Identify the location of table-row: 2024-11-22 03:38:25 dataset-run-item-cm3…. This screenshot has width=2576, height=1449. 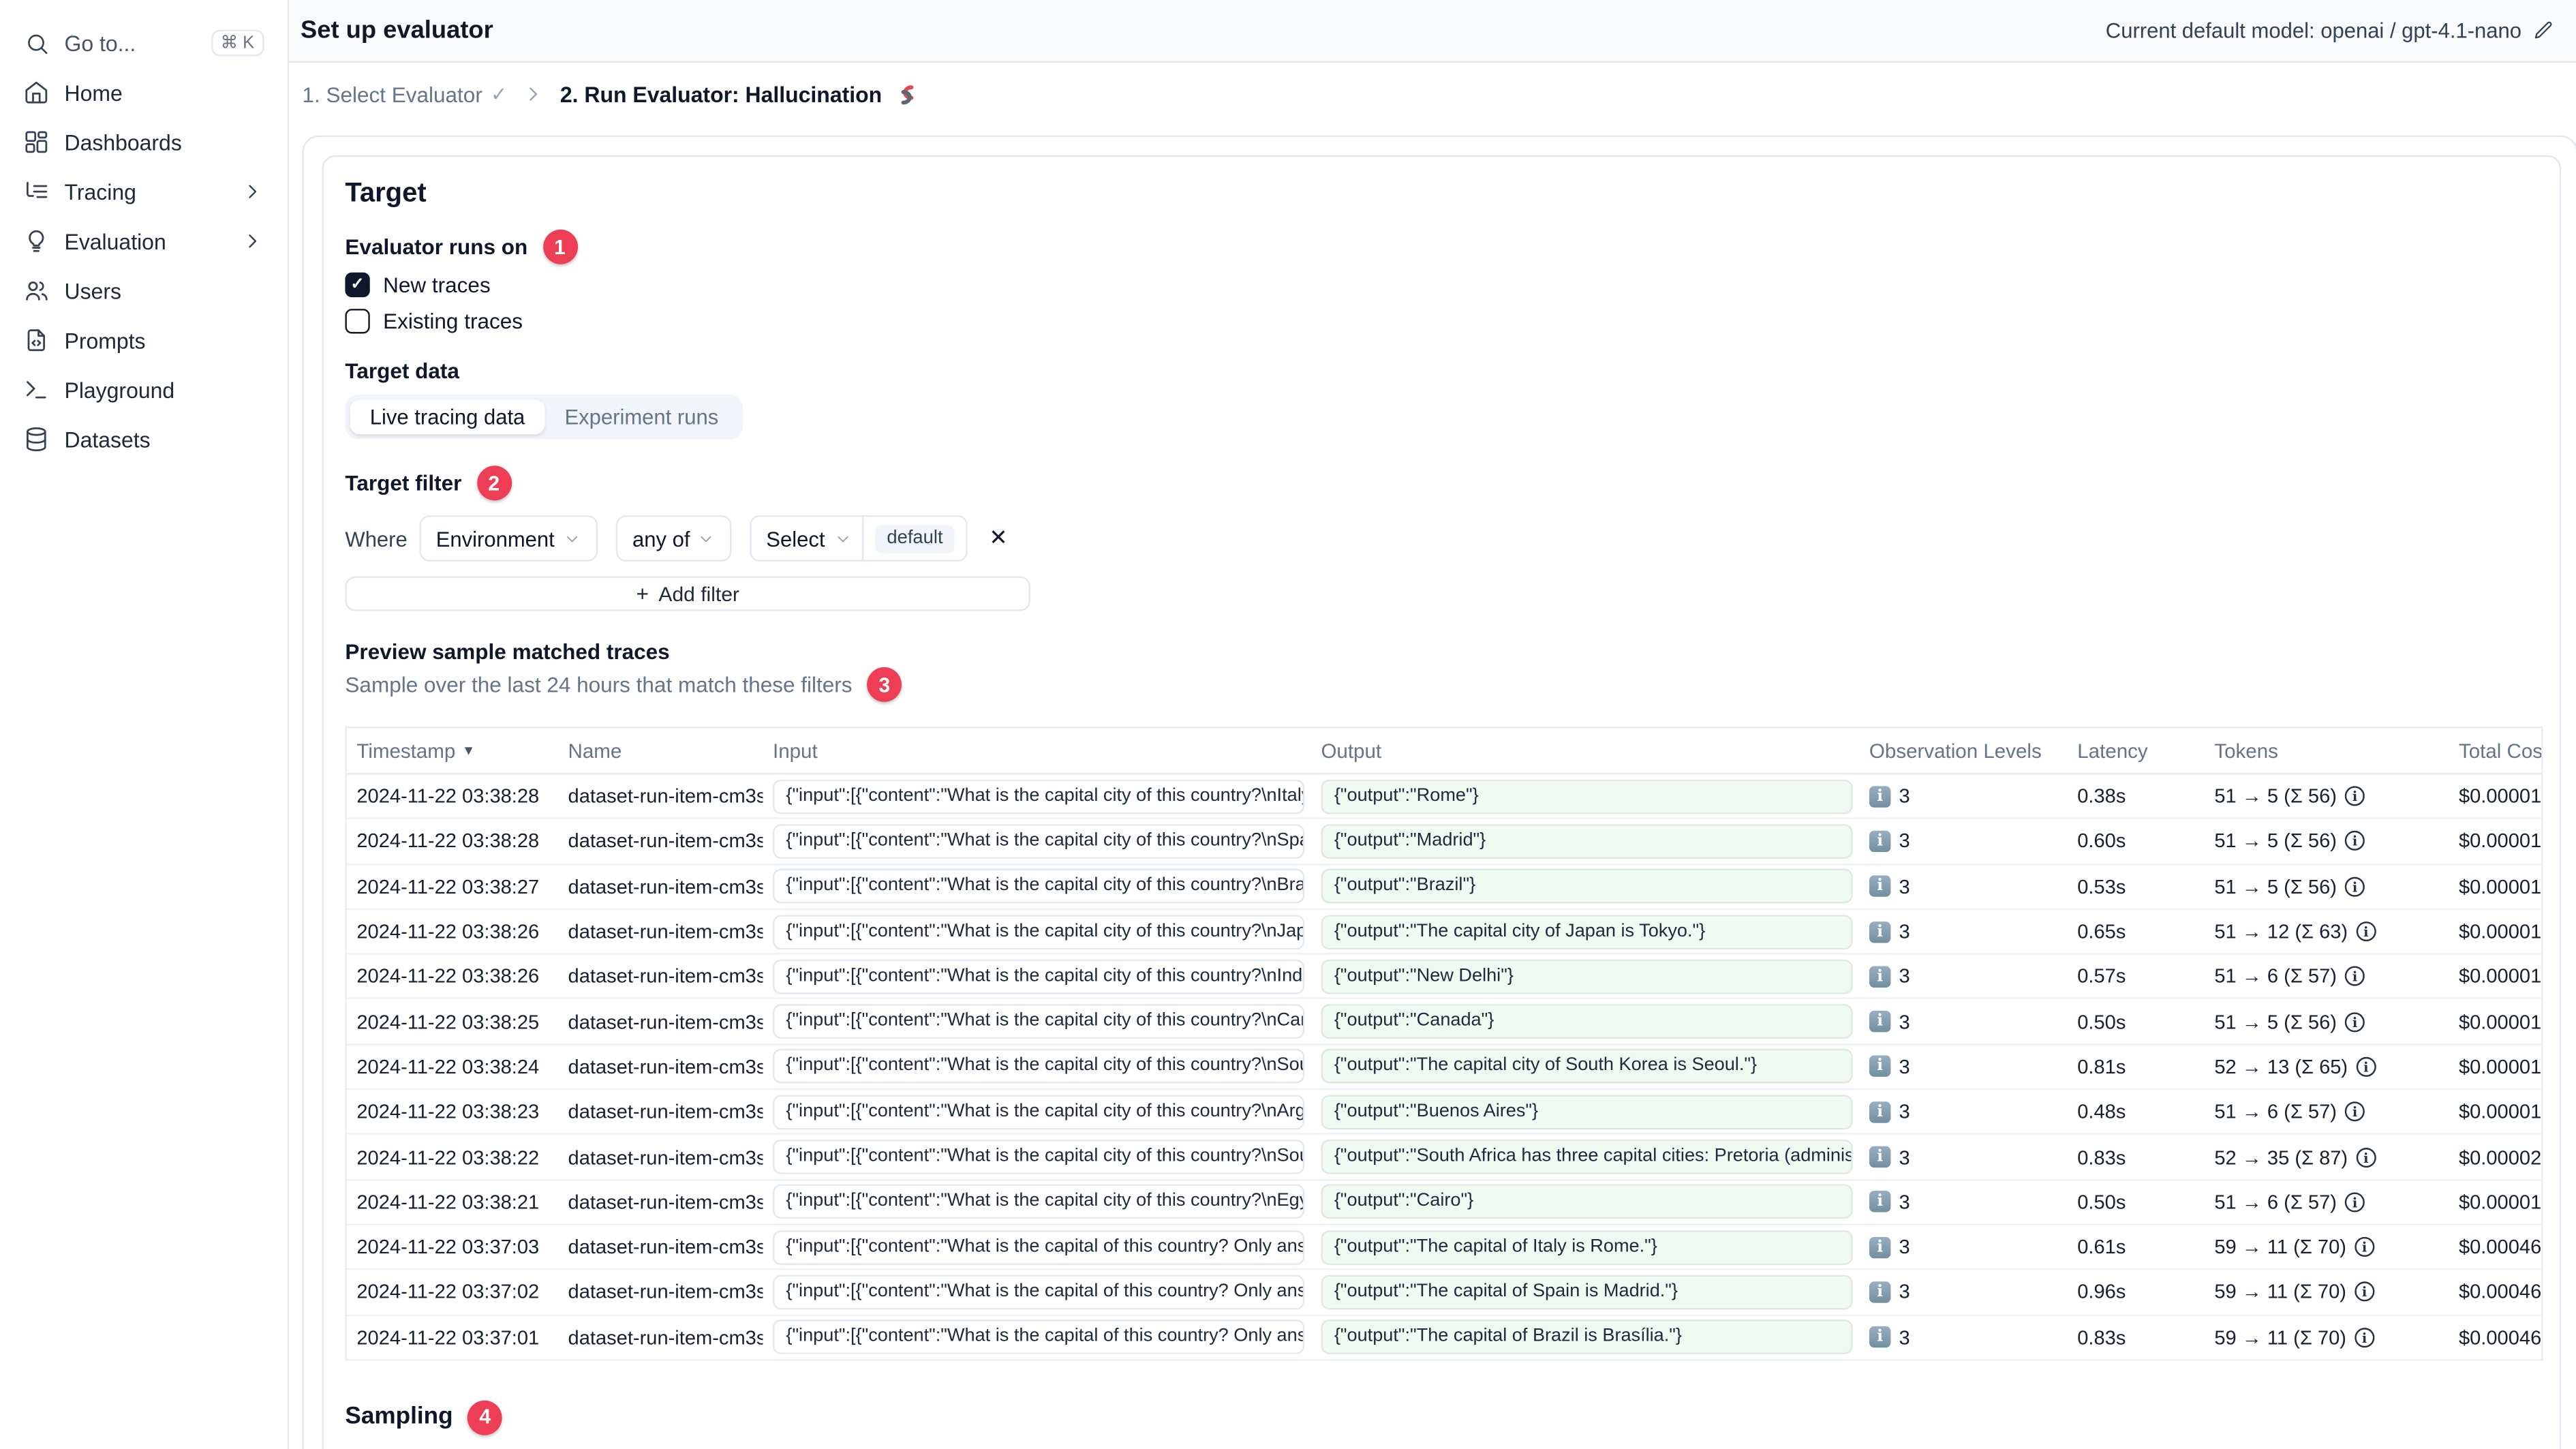
(1444, 1023).